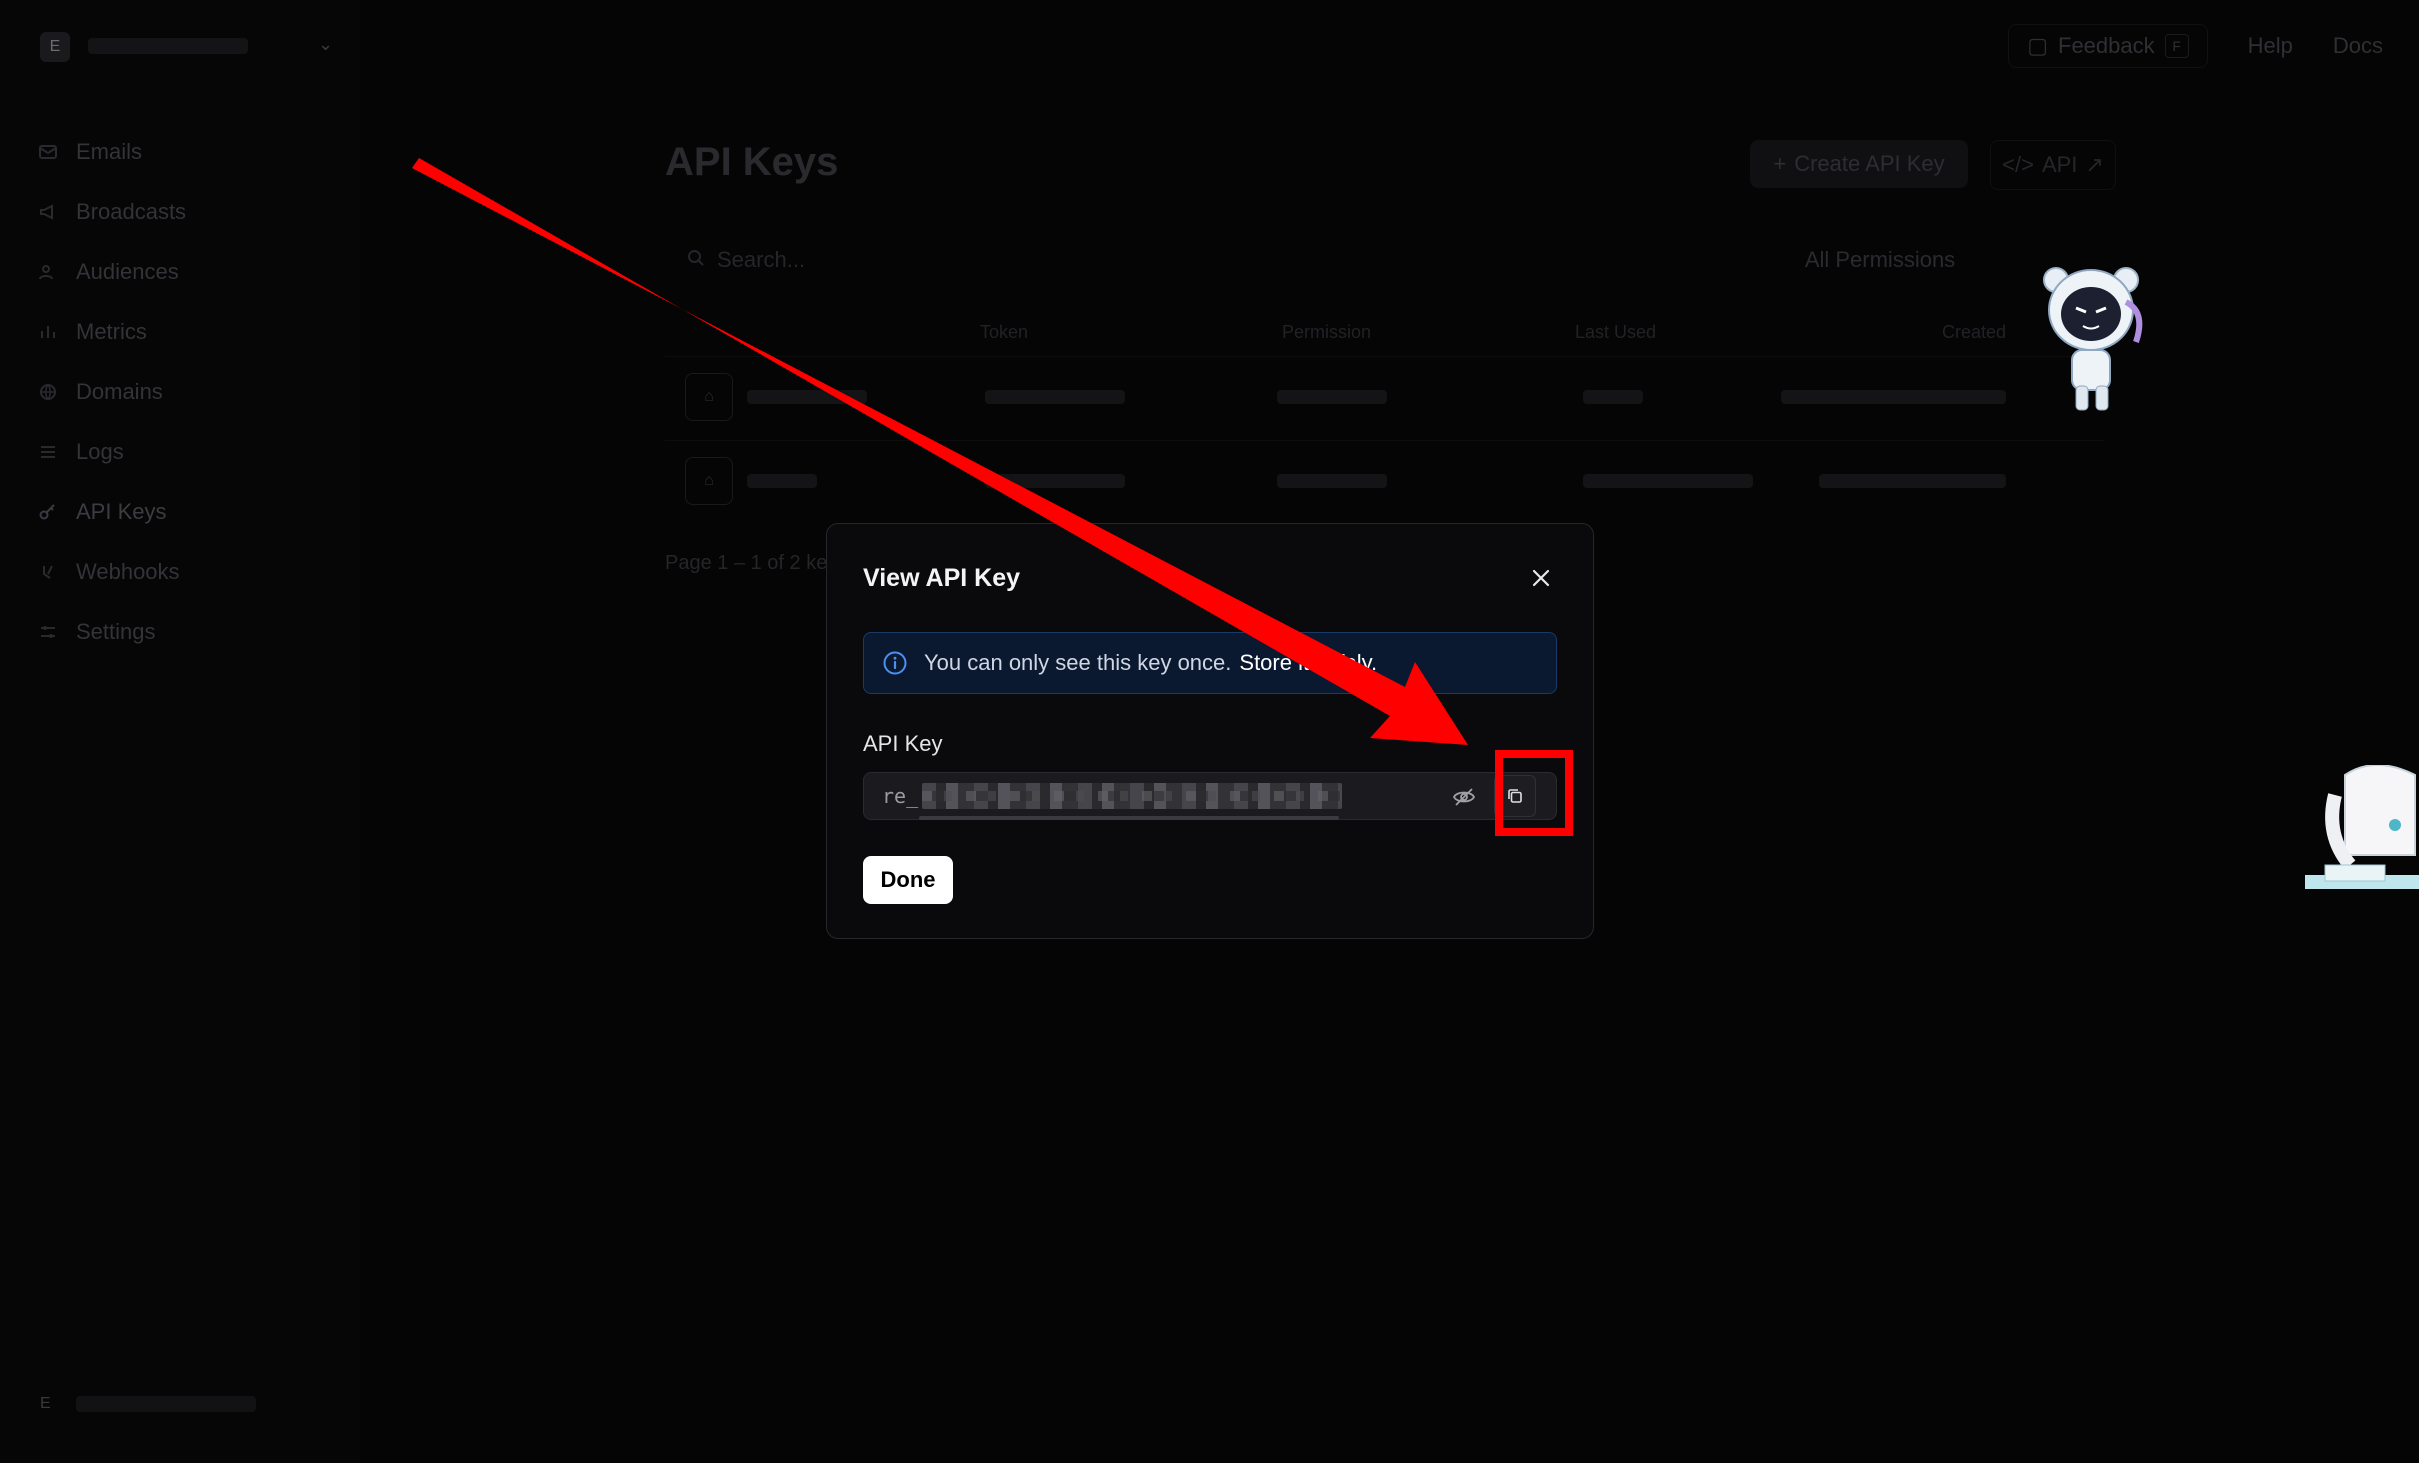 This screenshot has height=1463, width=2419. Describe the element at coordinates (1004, 332) in the screenshot. I see `column-header-token: Token` at that location.